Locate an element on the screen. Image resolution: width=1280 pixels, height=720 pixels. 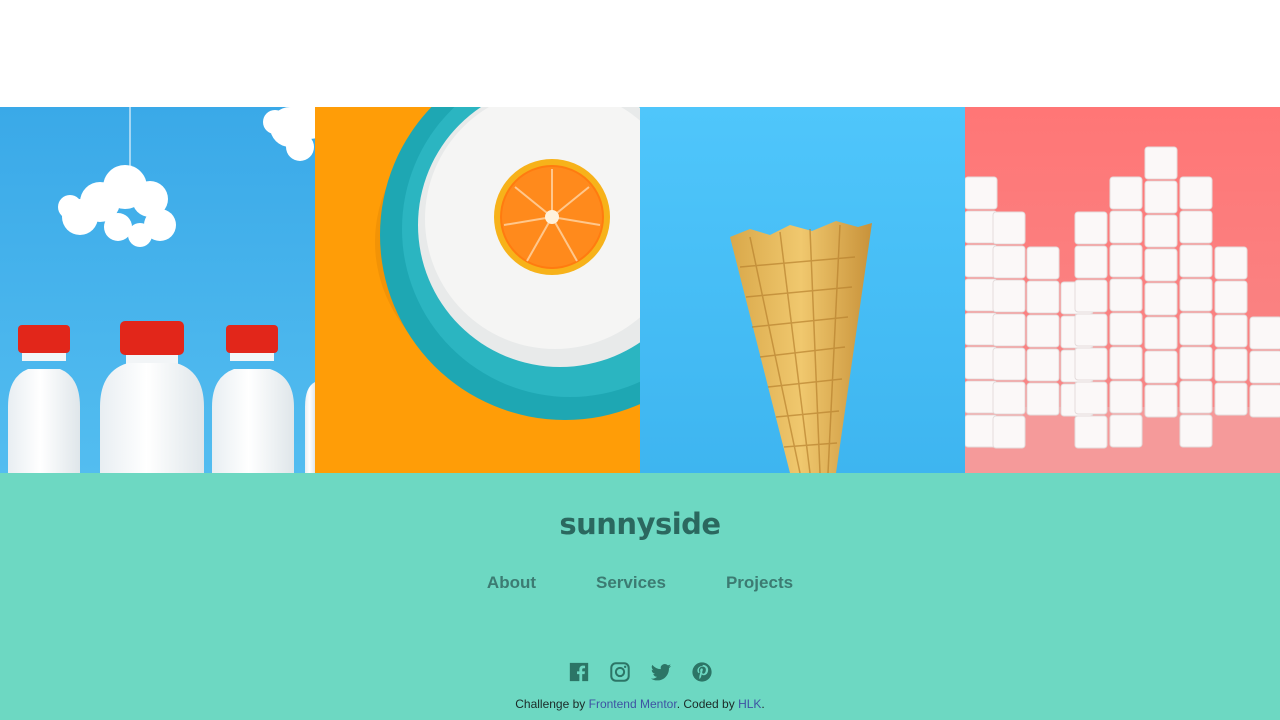
attribution-prefix: Challenge by is located at coordinates (552, 704).